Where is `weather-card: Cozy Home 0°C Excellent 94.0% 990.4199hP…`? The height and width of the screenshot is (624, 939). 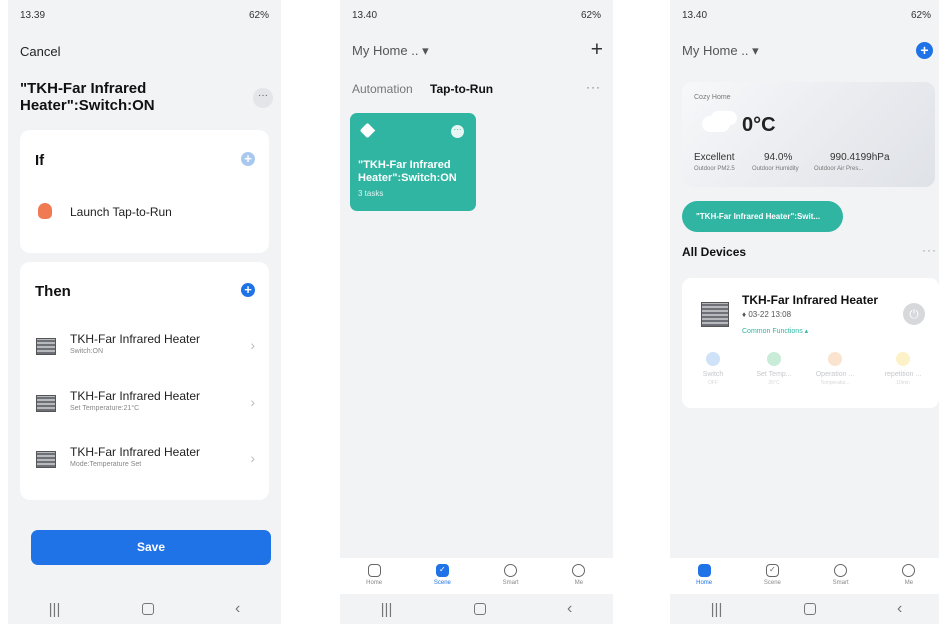
weather-card: Cozy Home 0°C Excellent 94.0% 990.4199hP… is located at coordinates (808, 134).